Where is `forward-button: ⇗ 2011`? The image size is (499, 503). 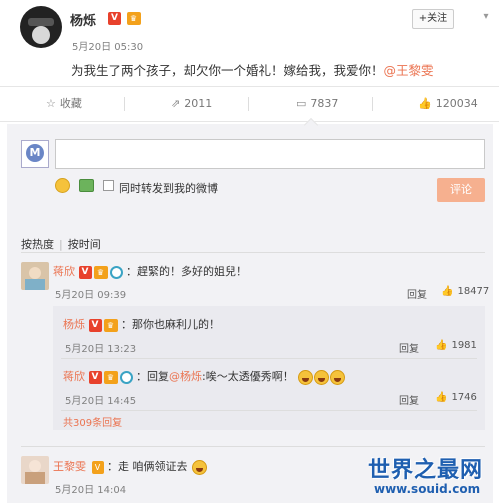 forward-button: ⇗ 2011 is located at coordinates (191, 104).